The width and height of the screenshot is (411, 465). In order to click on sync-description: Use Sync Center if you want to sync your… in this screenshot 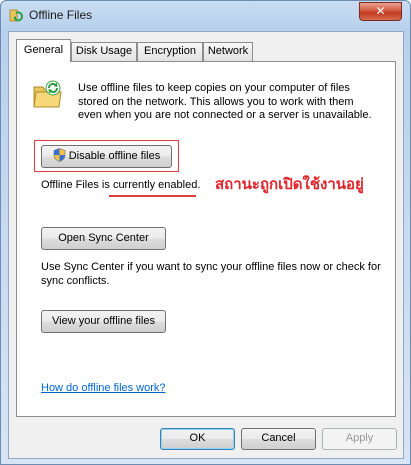, I will do `click(211, 274)`.